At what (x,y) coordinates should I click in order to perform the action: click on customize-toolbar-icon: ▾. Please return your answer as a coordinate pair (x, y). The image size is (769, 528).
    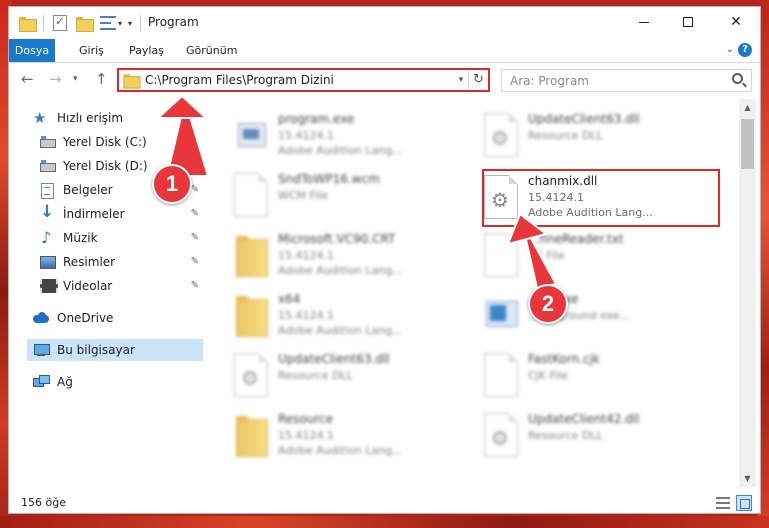
    Looking at the image, I should click on (130, 23).